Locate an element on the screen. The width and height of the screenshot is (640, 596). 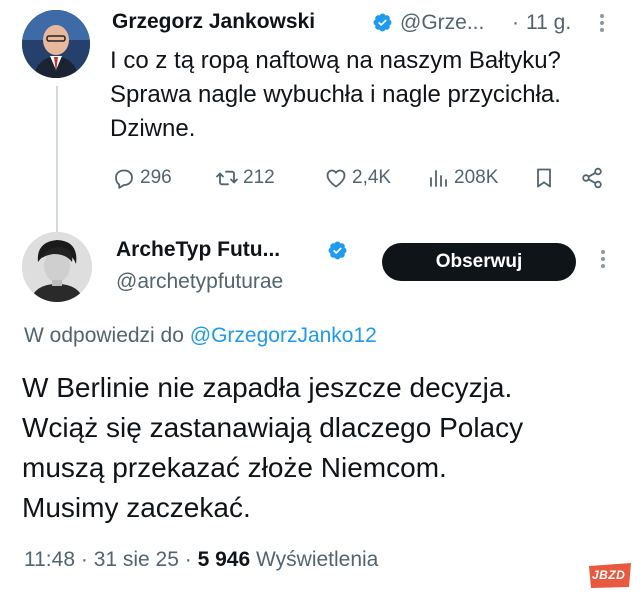
reply-button: 296 is located at coordinates (142, 178).